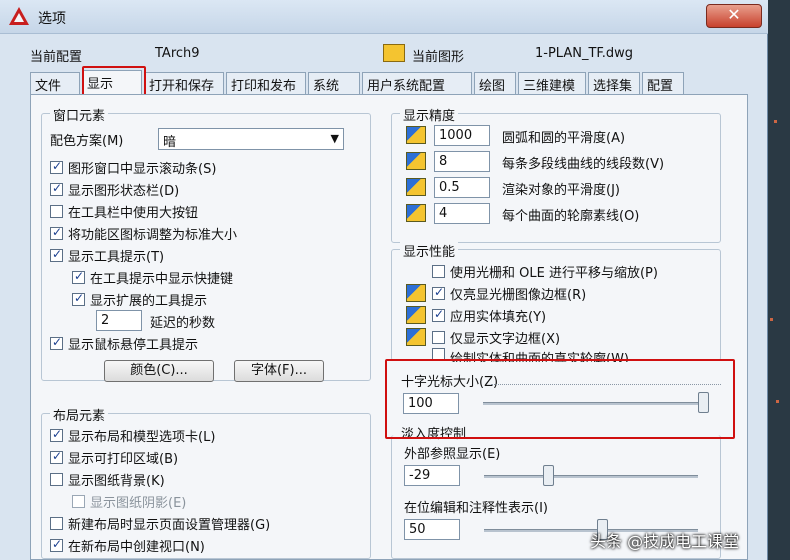  What do you see at coordinates (462, 187) in the screenshot?
I see `render-smoothness-input: 0.5` at bounding box center [462, 187].